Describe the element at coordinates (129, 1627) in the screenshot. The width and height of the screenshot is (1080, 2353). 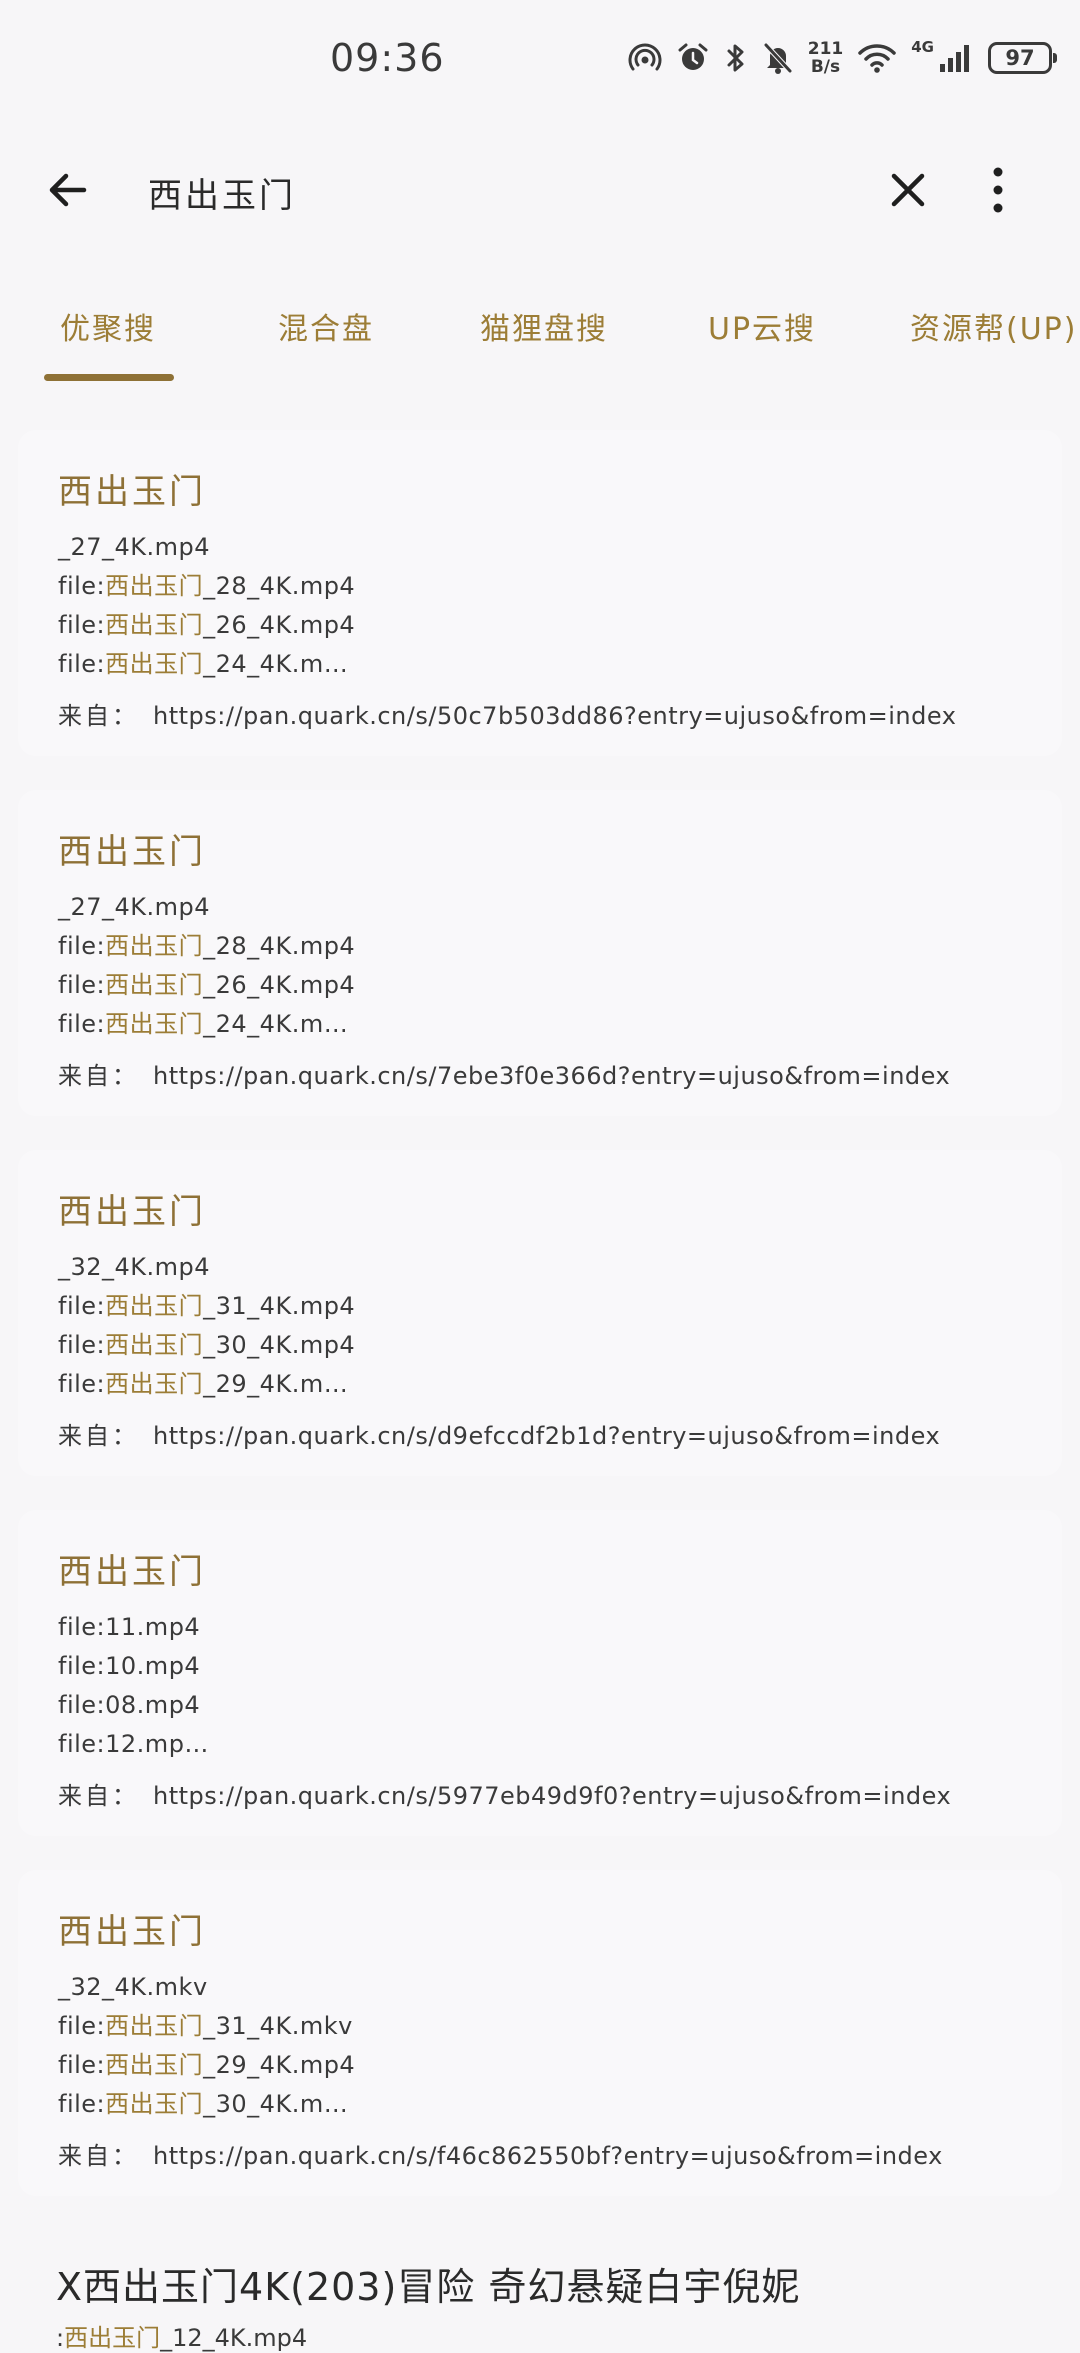
I see `file-line: file:11.mp4` at that location.